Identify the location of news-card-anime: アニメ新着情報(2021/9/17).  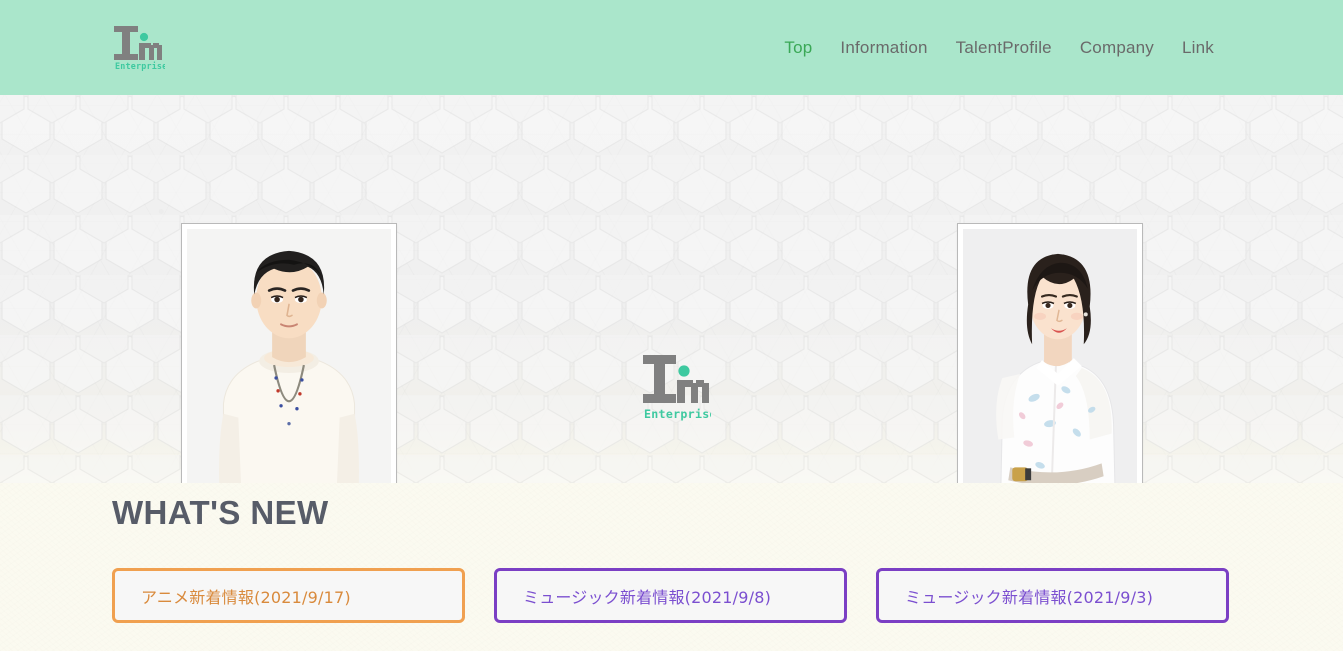
(288, 595).